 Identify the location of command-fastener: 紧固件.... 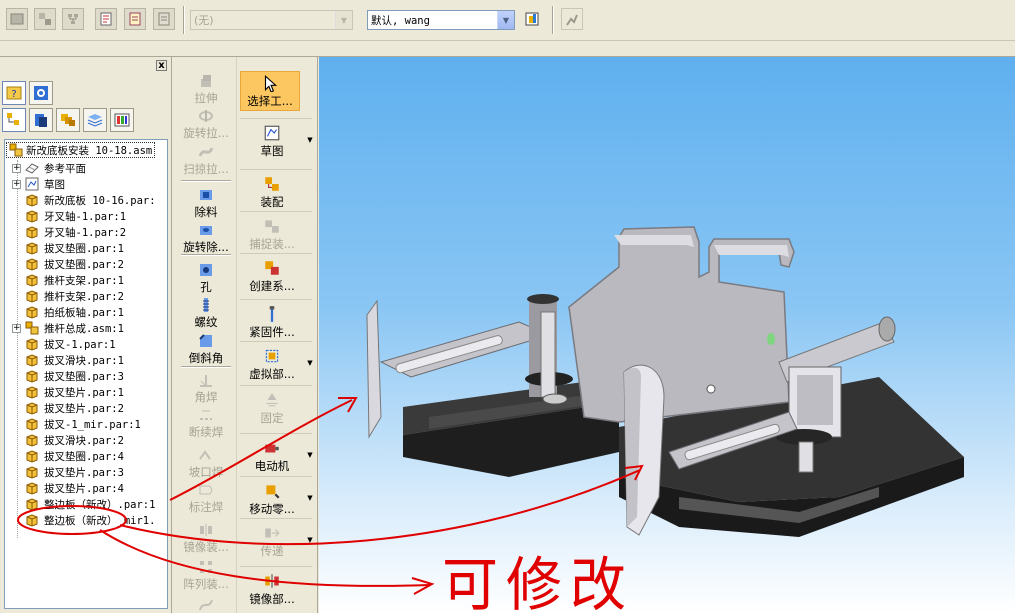
(272, 322).